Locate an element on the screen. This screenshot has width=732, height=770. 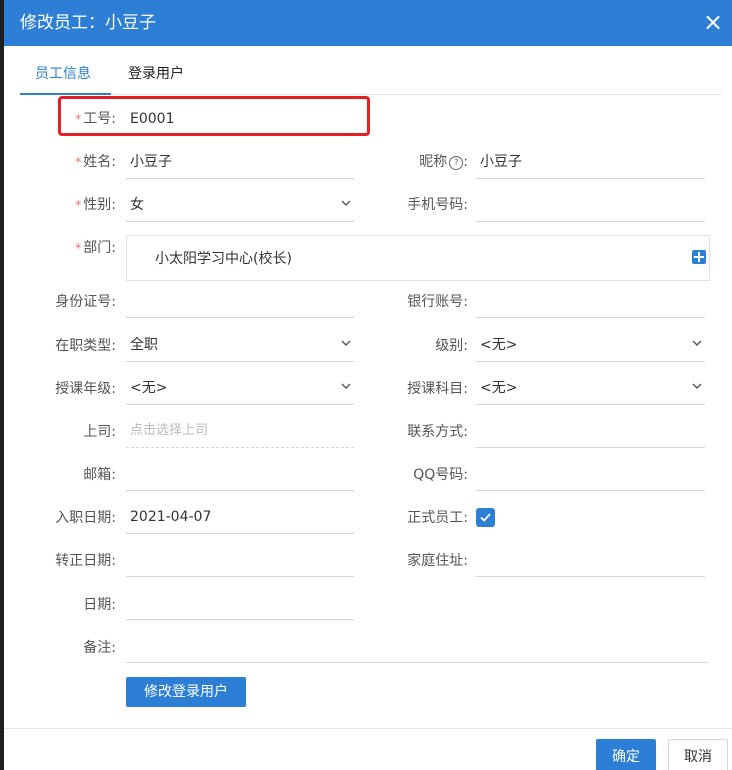
qq-field is located at coordinates (590, 474).